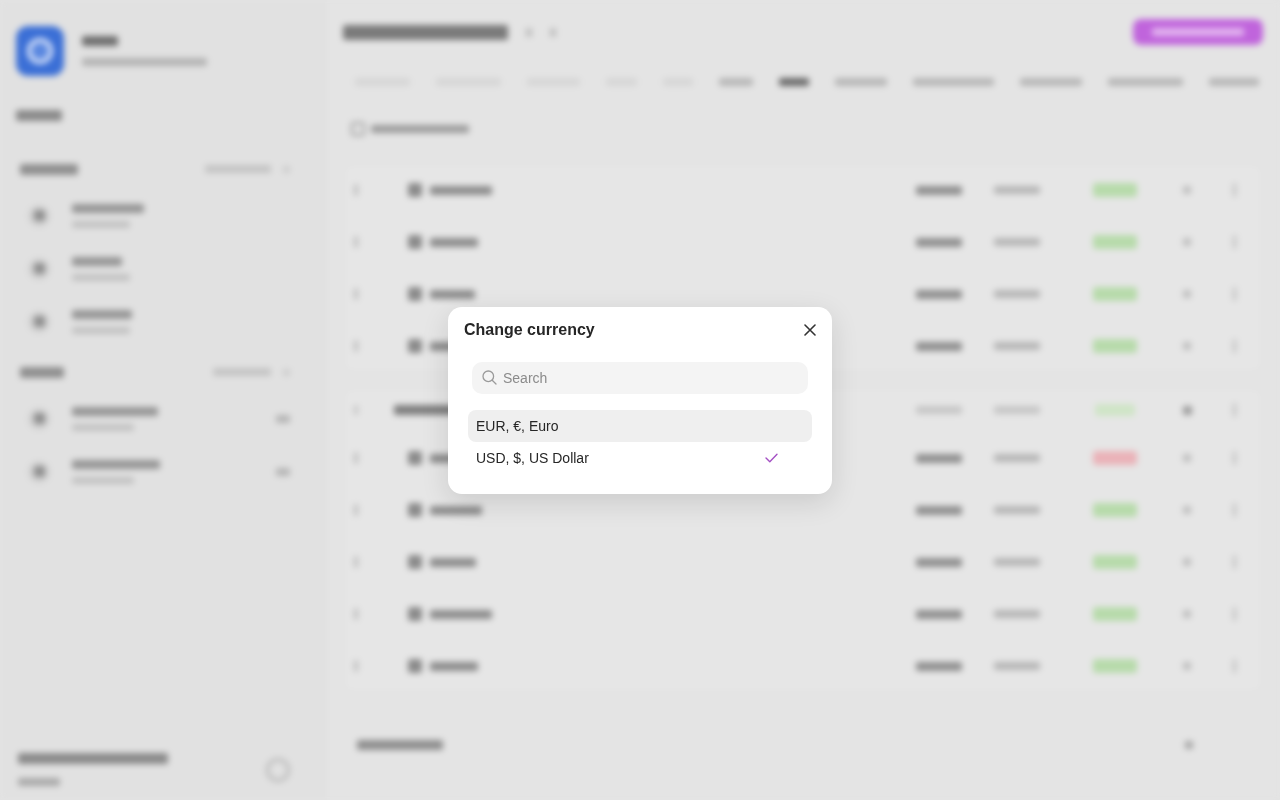 Image resolution: width=1280 pixels, height=800 pixels. I want to click on currency-option: EUR, €, Euro, so click(640, 425).